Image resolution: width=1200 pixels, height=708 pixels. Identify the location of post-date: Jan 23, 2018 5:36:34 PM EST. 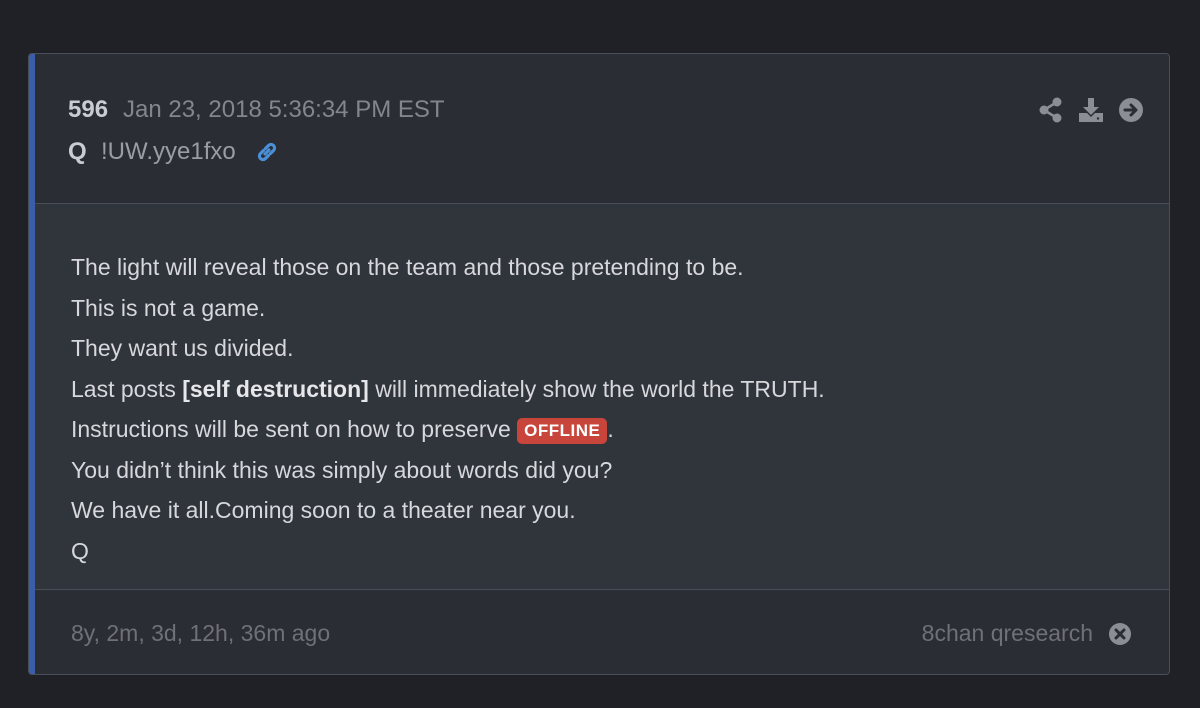
(284, 109).